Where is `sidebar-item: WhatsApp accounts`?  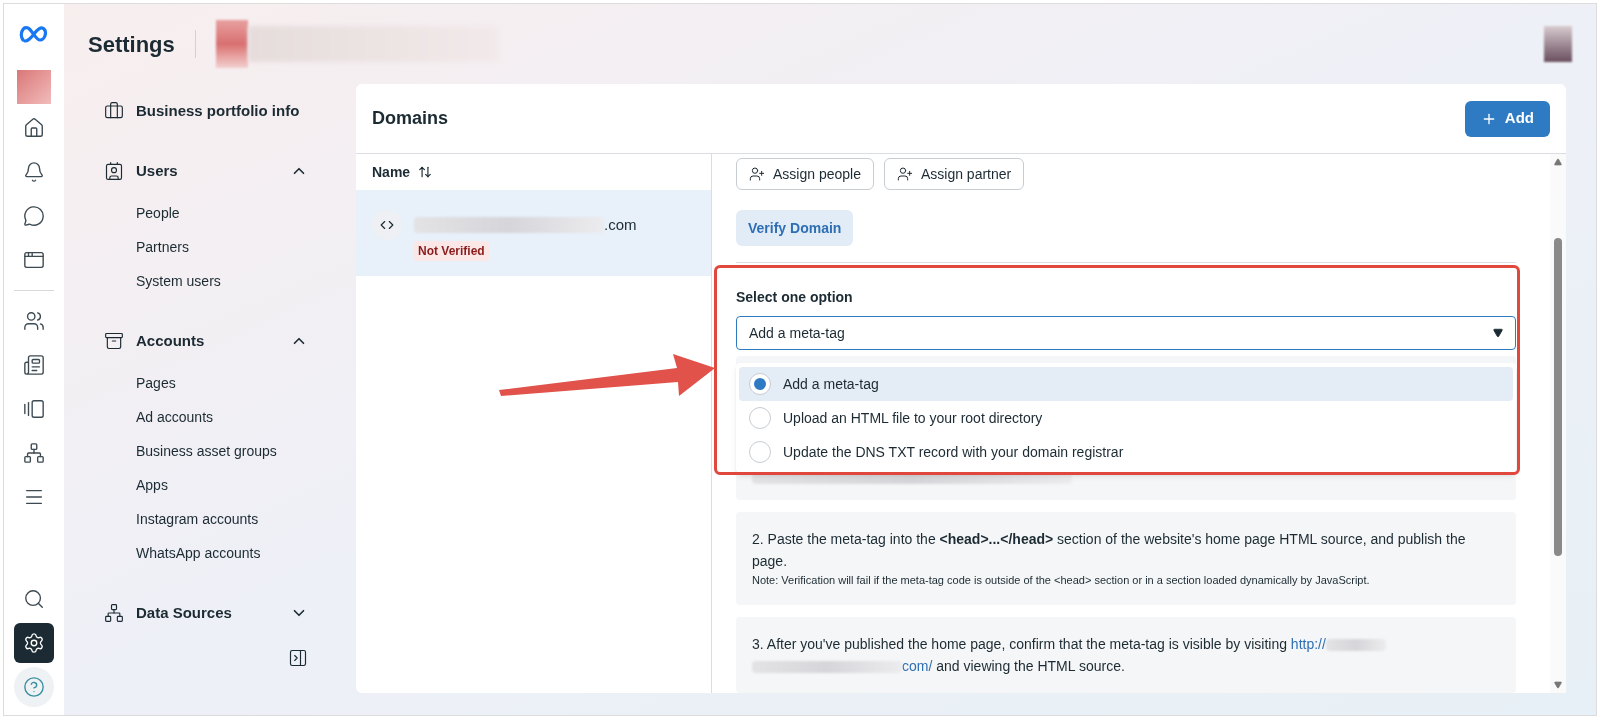 sidebar-item: WhatsApp accounts is located at coordinates (206, 553).